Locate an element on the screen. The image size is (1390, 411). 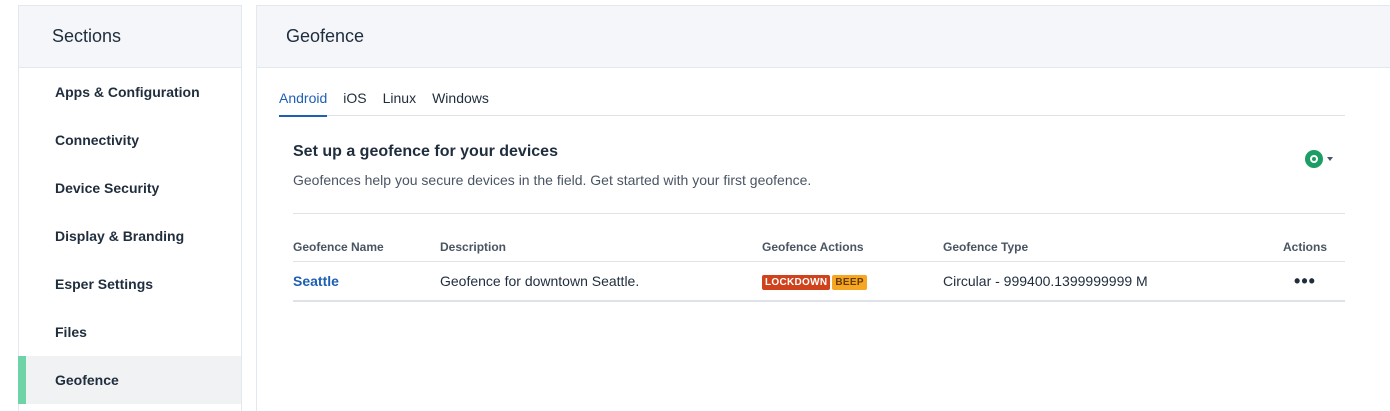
lockdown-badge: LOCKDOWN is located at coordinates (796, 282).